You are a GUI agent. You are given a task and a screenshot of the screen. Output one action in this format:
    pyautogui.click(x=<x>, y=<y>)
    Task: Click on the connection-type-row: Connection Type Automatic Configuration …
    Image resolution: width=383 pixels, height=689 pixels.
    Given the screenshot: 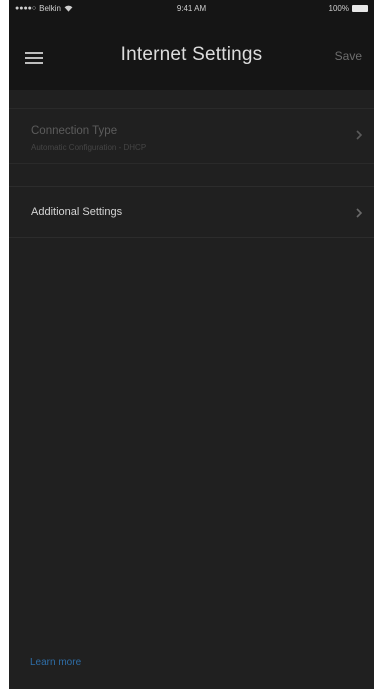 What is the action you would take?
    pyautogui.click(x=191, y=136)
    